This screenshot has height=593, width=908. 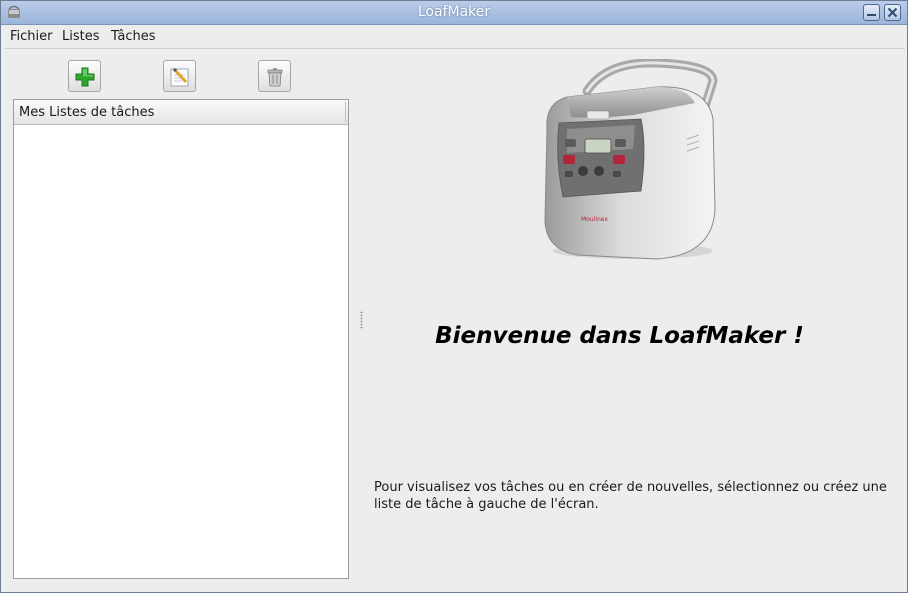 What do you see at coordinates (361, 320) in the screenshot?
I see `splitter-handle` at bounding box center [361, 320].